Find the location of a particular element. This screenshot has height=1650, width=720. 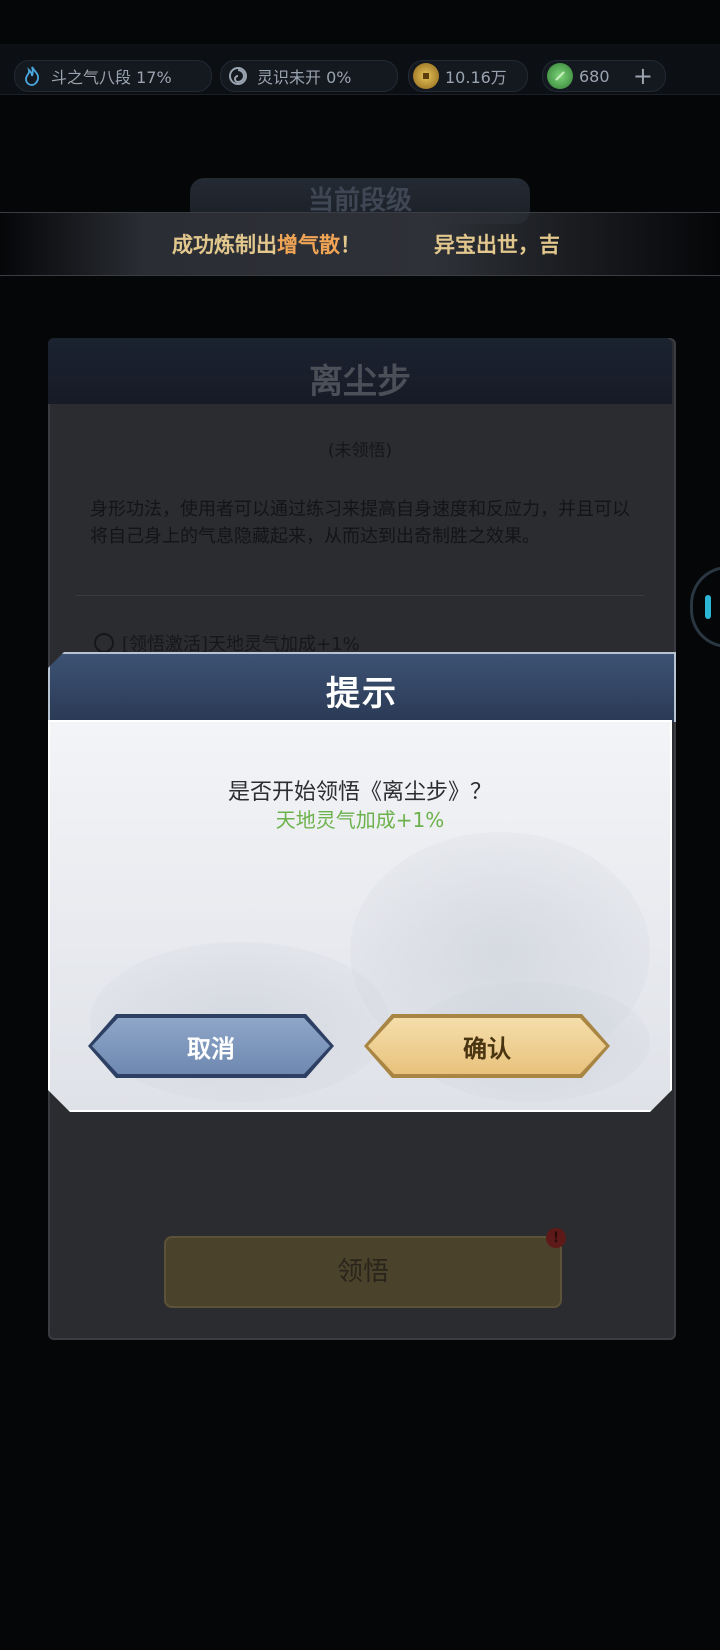

announcement-marquee: 成功炼制出增气散！ 异宝出世，吉 is located at coordinates (360, 244).